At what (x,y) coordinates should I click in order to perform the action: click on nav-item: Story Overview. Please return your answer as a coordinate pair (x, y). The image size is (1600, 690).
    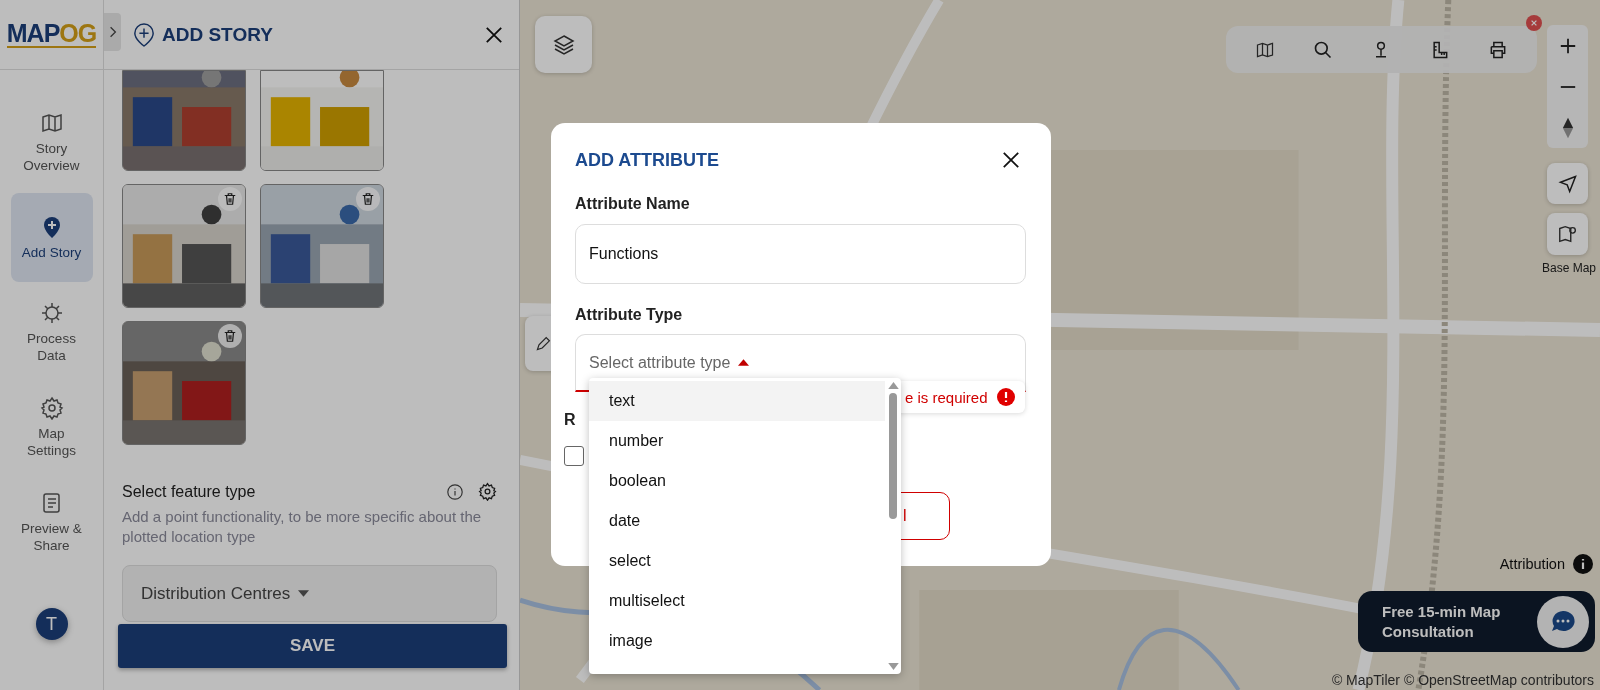
    Looking at the image, I should click on (51, 142).